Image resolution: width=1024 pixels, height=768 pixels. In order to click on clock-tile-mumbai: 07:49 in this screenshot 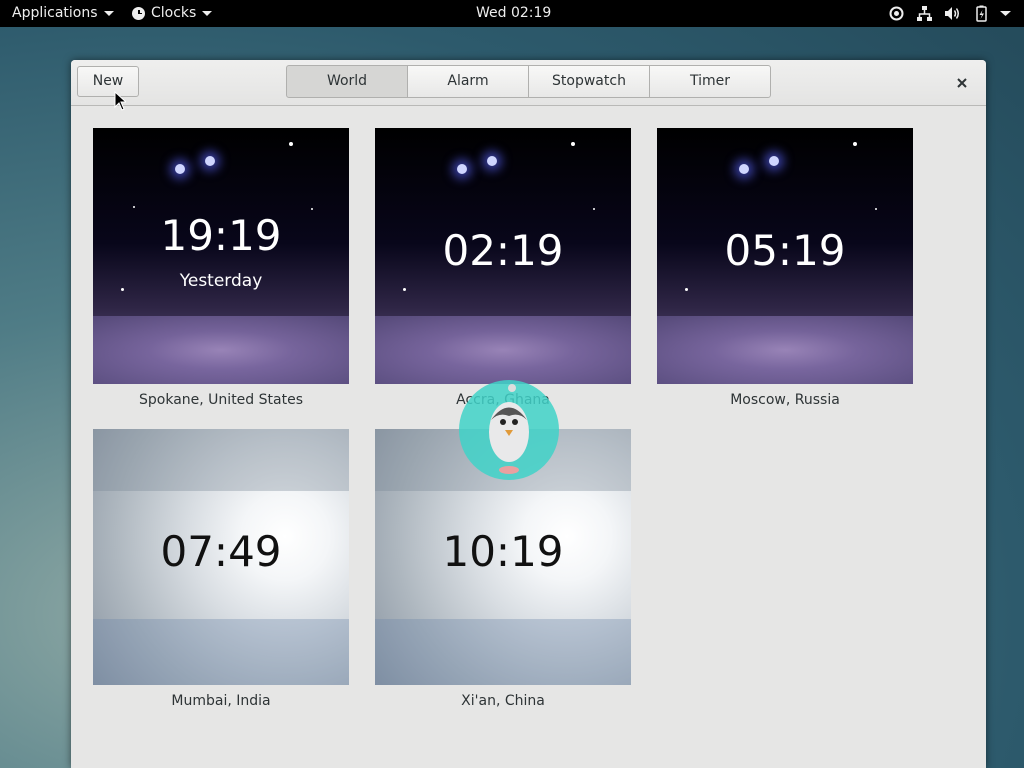, I will do `click(221, 557)`.